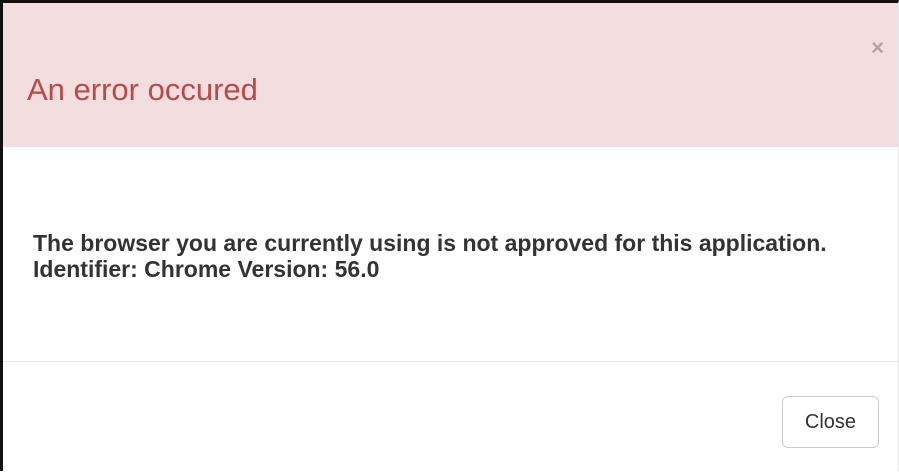  What do you see at coordinates (142, 89) in the screenshot?
I see `dialog-title: An error occured` at bounding box center [142, 89].